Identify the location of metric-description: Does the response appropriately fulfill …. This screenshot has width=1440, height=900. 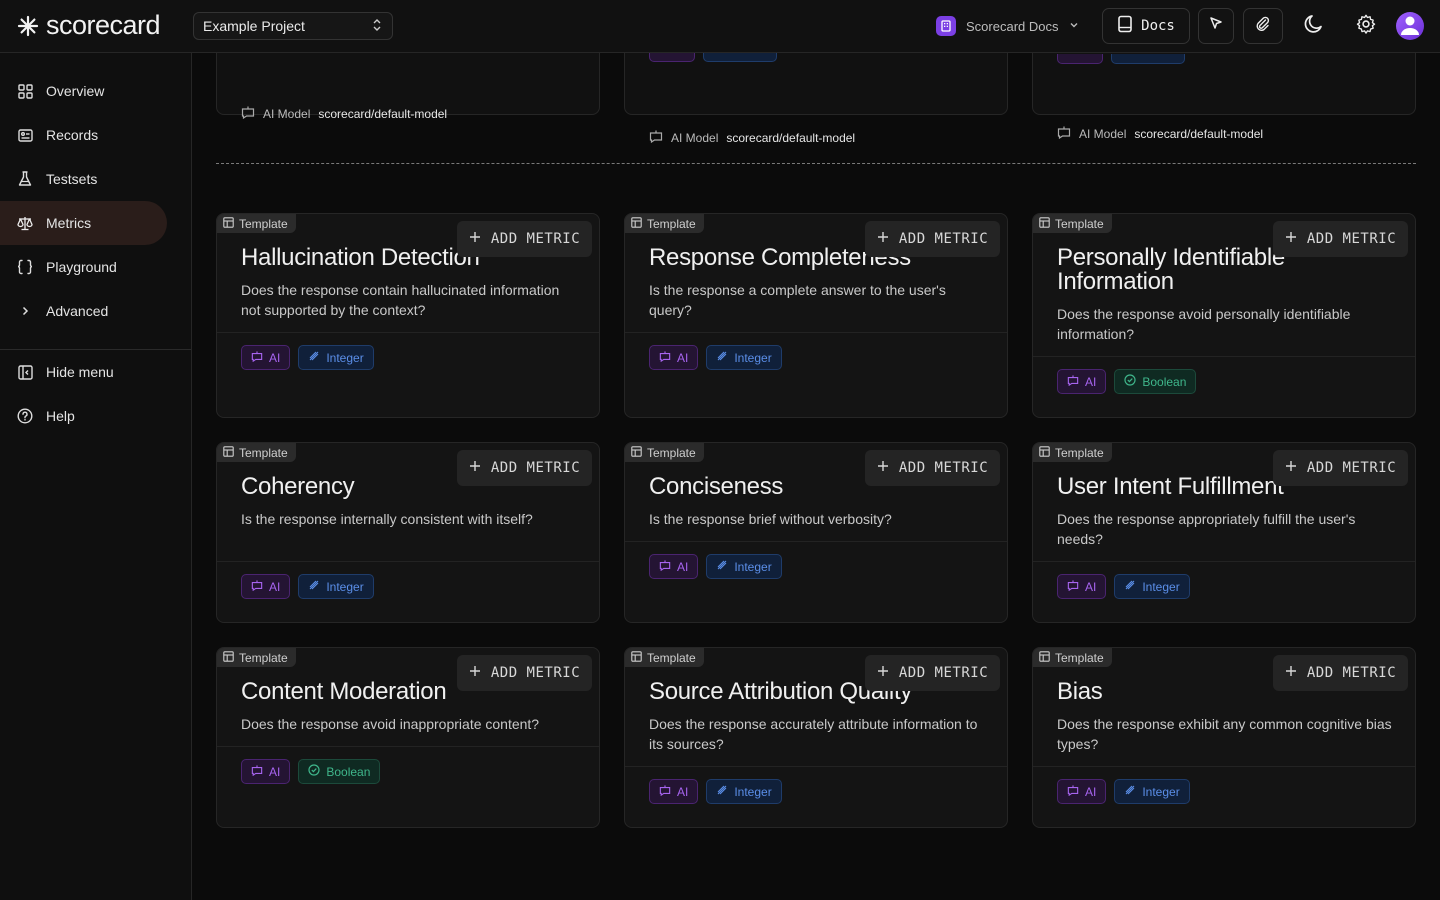
(1206, 529).